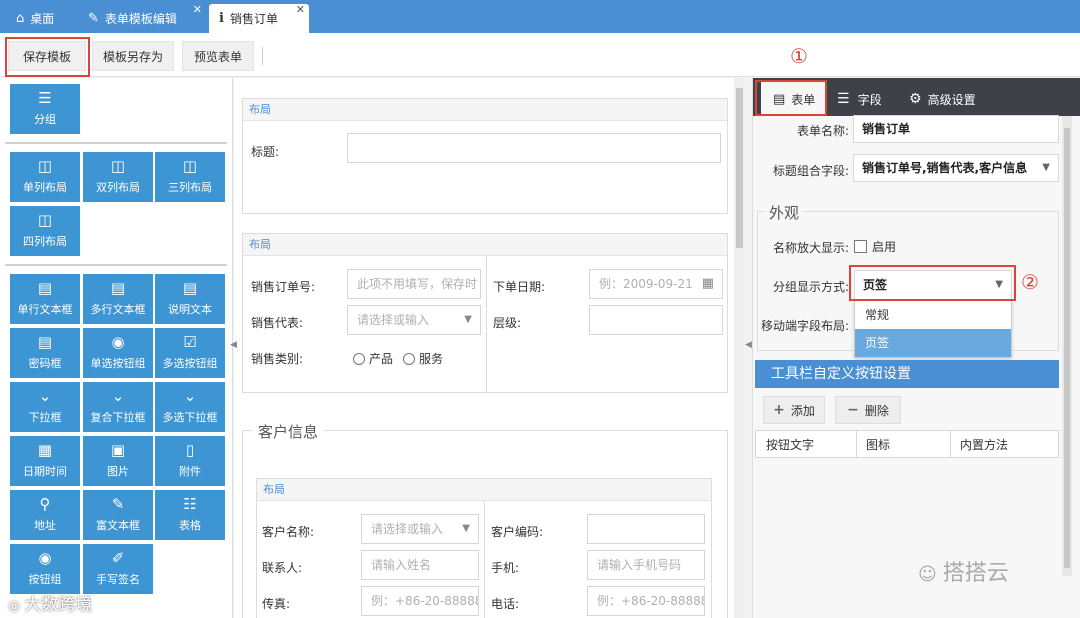  I want to click on sales-rep-placeholder: 请选择或输入, so click(393, 320).